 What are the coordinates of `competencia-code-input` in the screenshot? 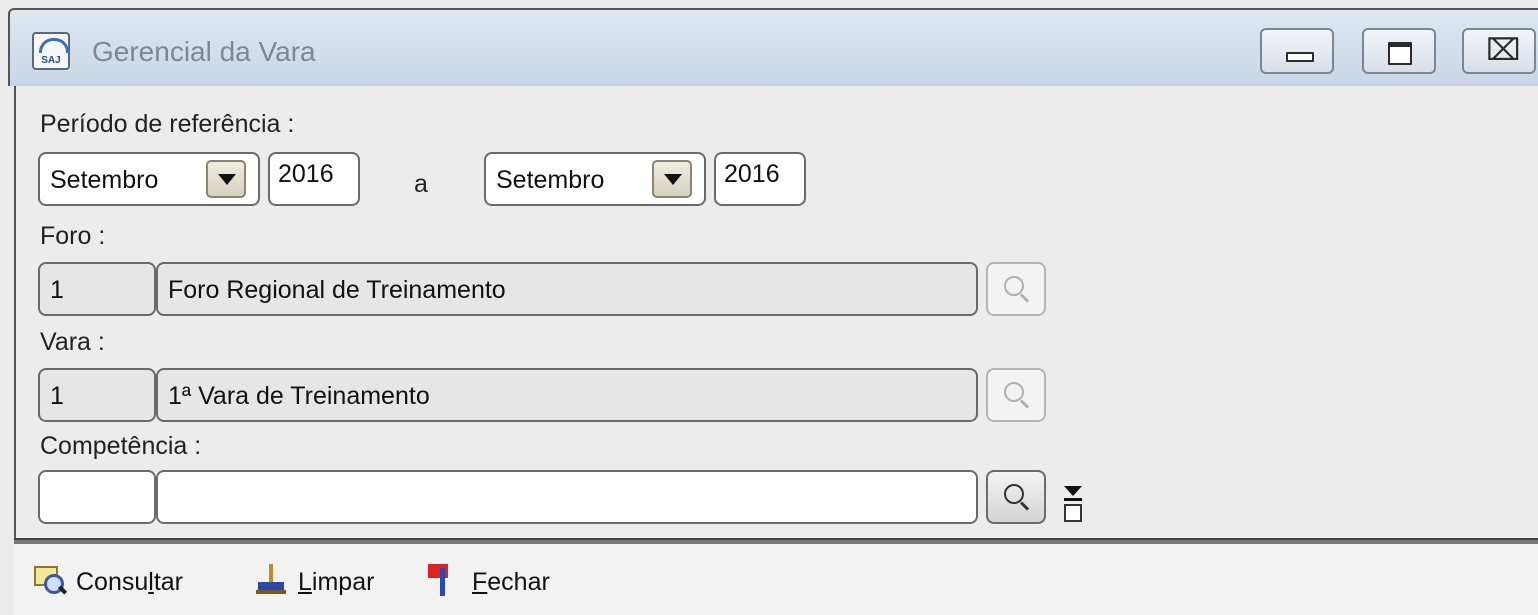 It's located at (97, 497).